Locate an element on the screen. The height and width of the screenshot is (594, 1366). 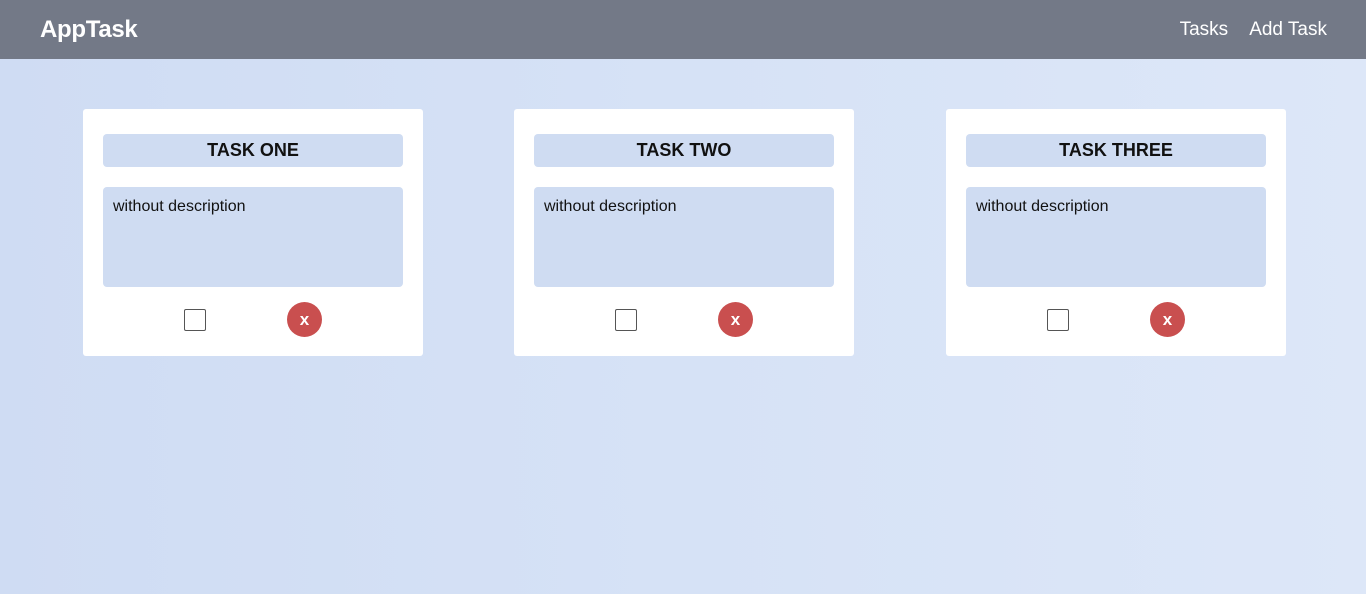
task-title: TASK TWO is located at coordinates (684, 150).